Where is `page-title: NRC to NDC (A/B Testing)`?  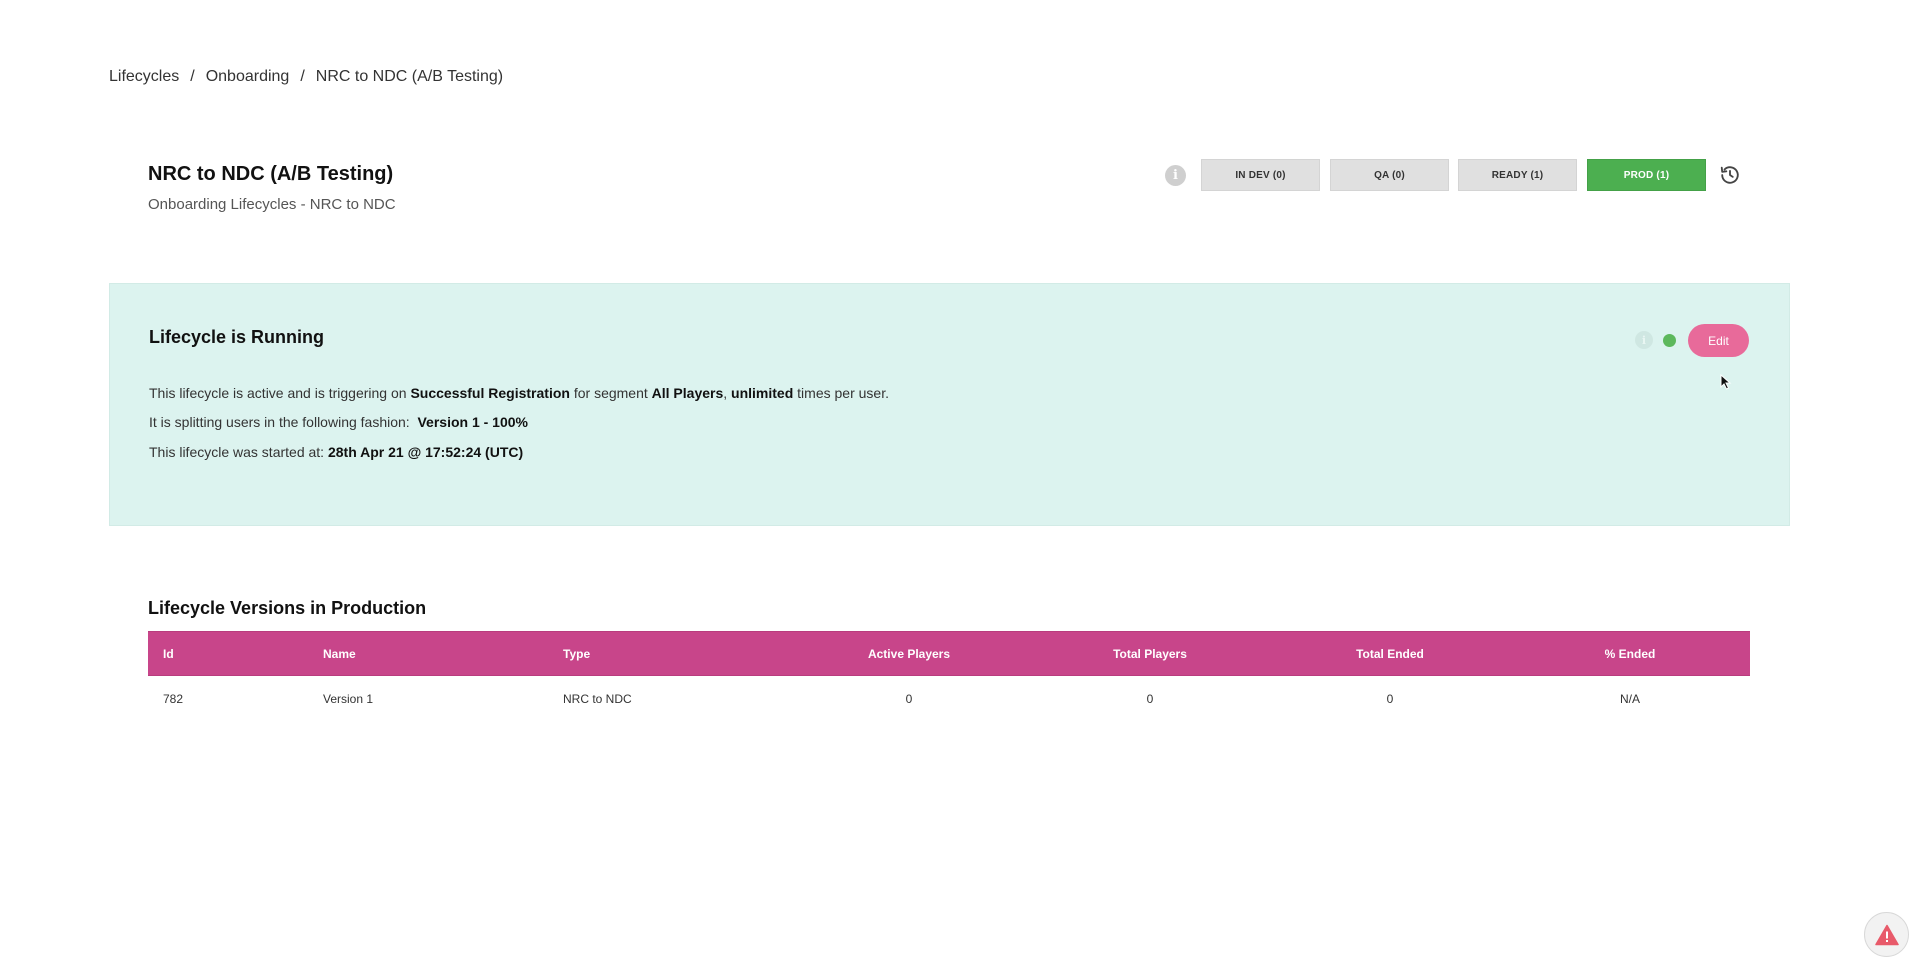
page-title: NRC to NDC (A/B Testing) is located at coordinates (271, 174).